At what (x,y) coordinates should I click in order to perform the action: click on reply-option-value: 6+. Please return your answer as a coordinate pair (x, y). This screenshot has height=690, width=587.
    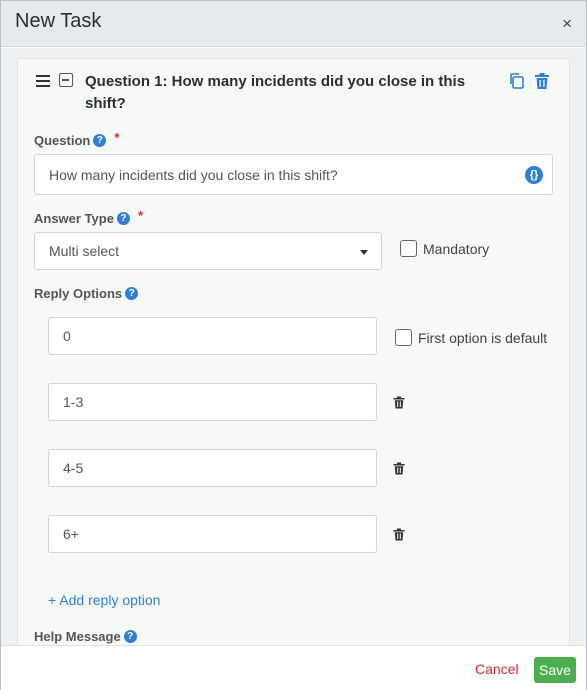
    Looking at the image, I should click on (71, 534).